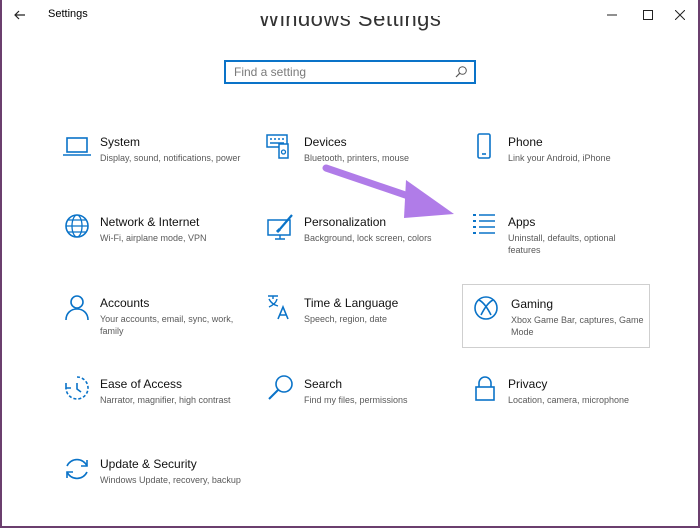 Image resolution: width=700 pixels, height=528 pixels. What do you see at coordinates (375, 319) in the screenshot?
I see `tile-description: Speech, region, date` at bounding box center [375, 319].